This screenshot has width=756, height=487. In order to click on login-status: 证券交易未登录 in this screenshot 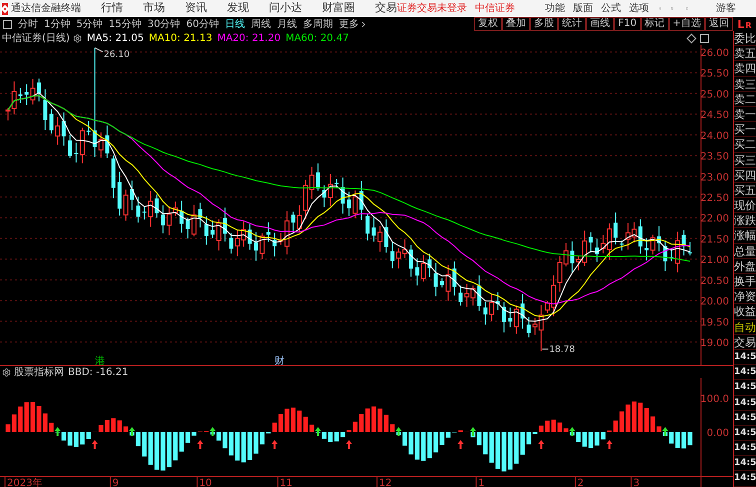, I will do `click(432, 8)`.